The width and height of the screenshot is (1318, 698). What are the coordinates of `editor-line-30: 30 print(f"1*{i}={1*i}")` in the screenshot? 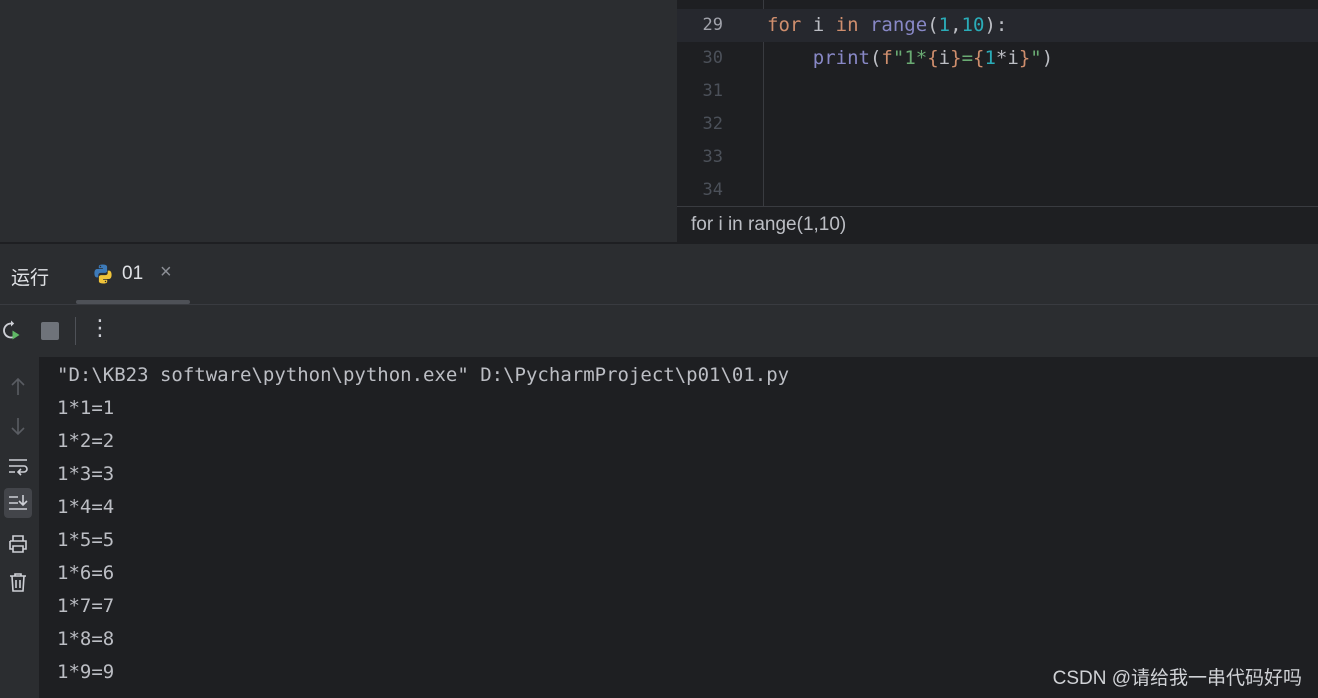 It's located at (997, 58).